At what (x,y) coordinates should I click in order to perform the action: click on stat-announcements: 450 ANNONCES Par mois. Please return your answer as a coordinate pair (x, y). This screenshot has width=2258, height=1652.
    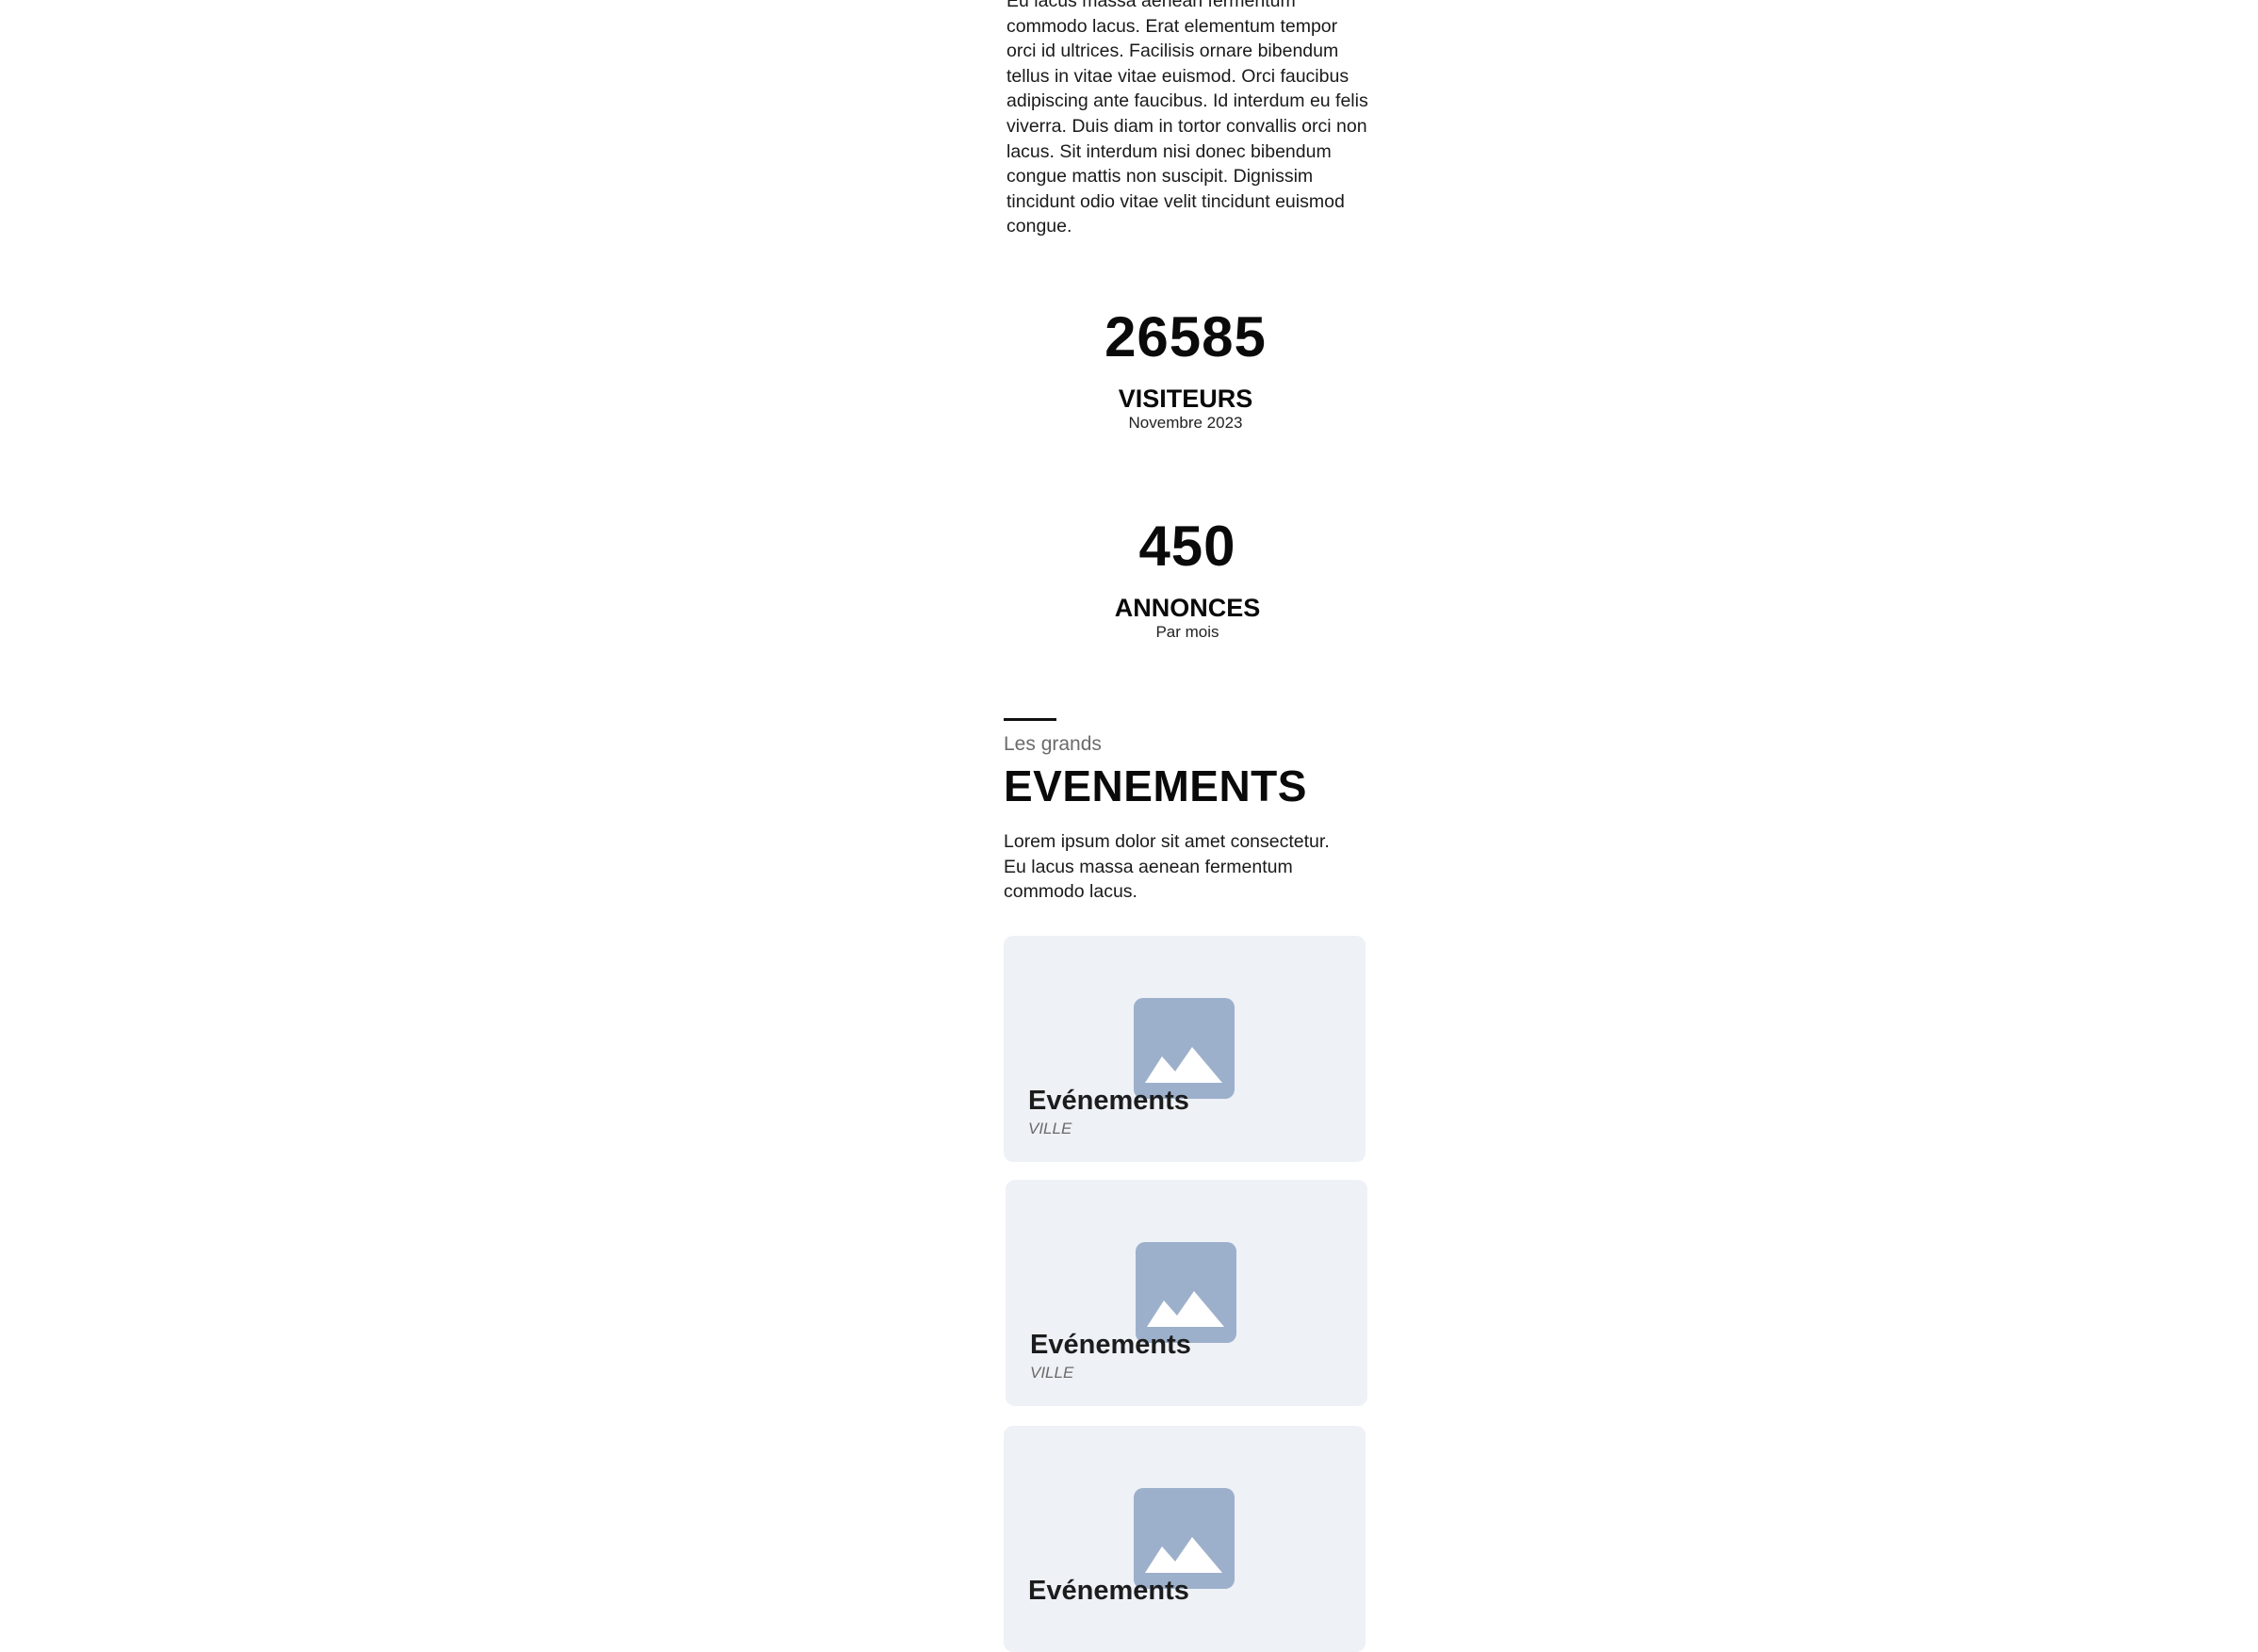
    Looking at the image, I should click on (1187, 579).